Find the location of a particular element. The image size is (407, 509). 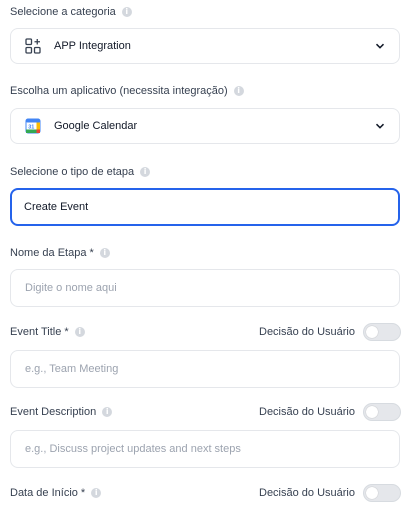

start-date-decision-toggle is located at coordinates (382, 493).